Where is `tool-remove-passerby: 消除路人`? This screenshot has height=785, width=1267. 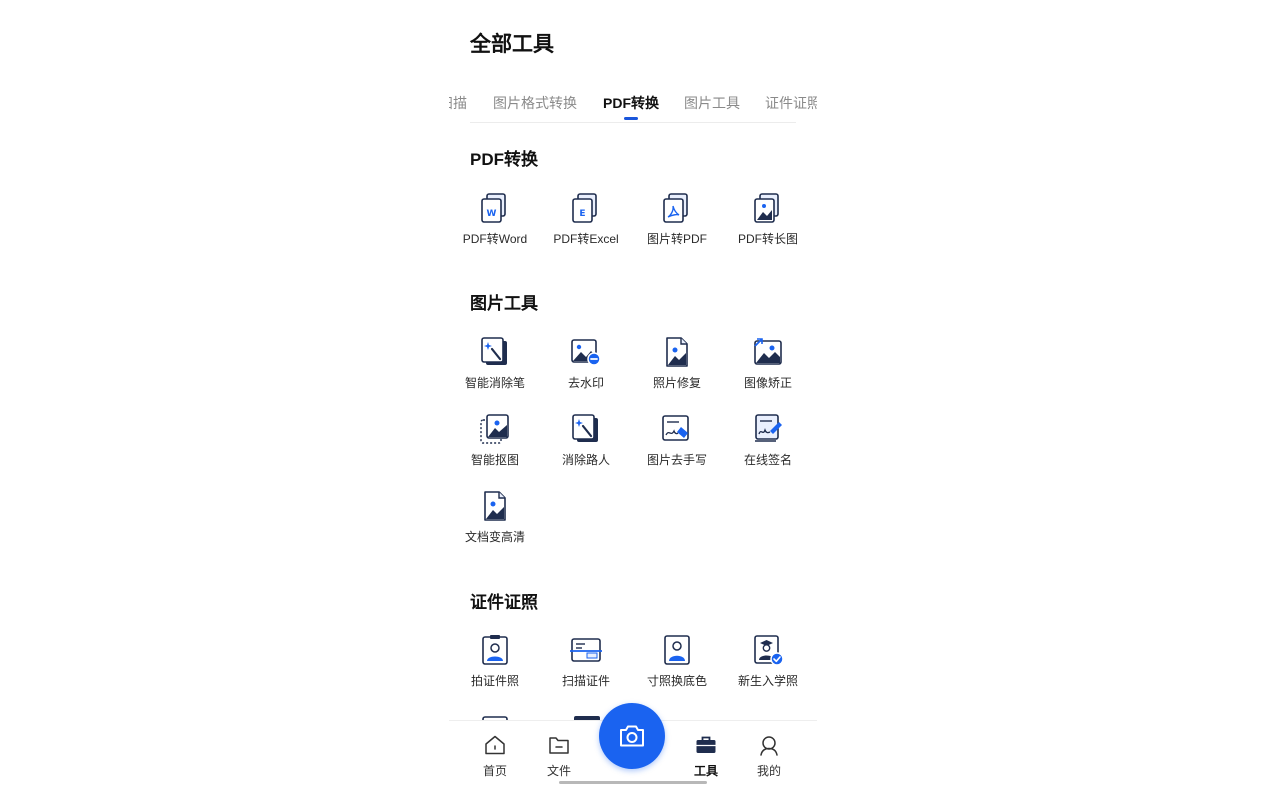
tool-remove-passerby: 消除路人 is located at coordinates (586, 445).